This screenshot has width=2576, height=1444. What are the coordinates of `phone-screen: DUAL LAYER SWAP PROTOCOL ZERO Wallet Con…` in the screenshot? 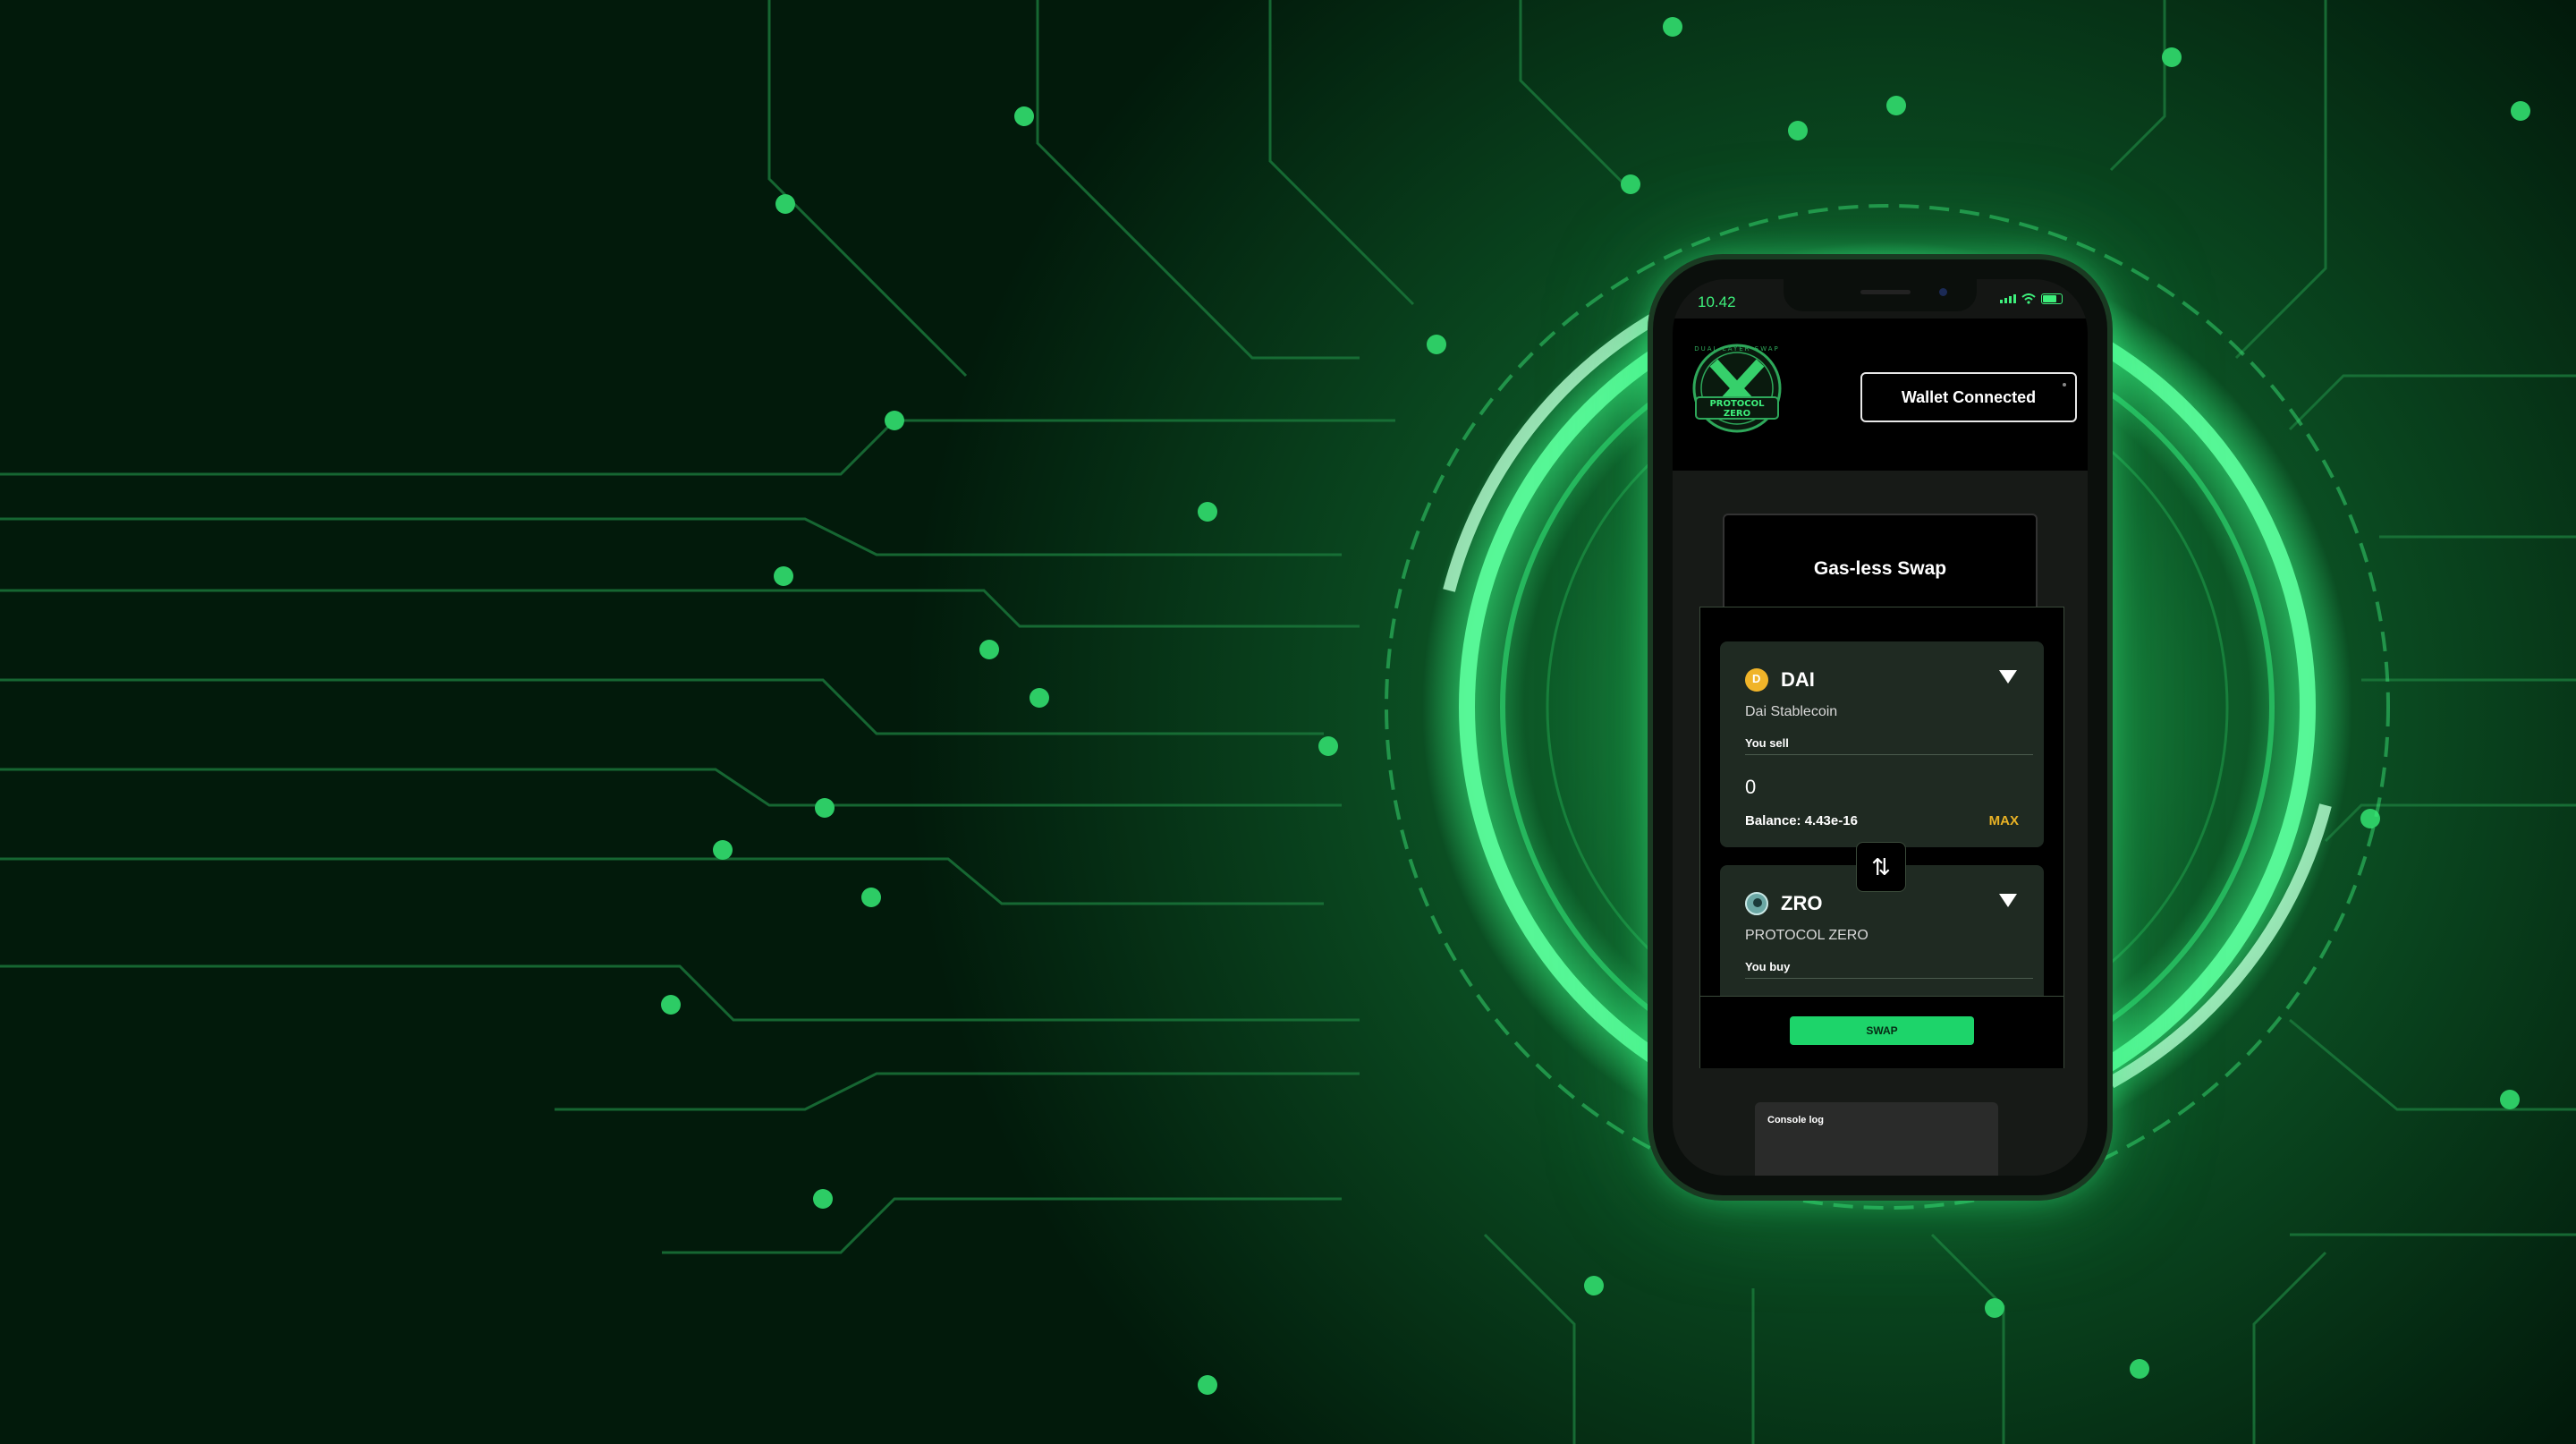 It's located at (1880, 727).